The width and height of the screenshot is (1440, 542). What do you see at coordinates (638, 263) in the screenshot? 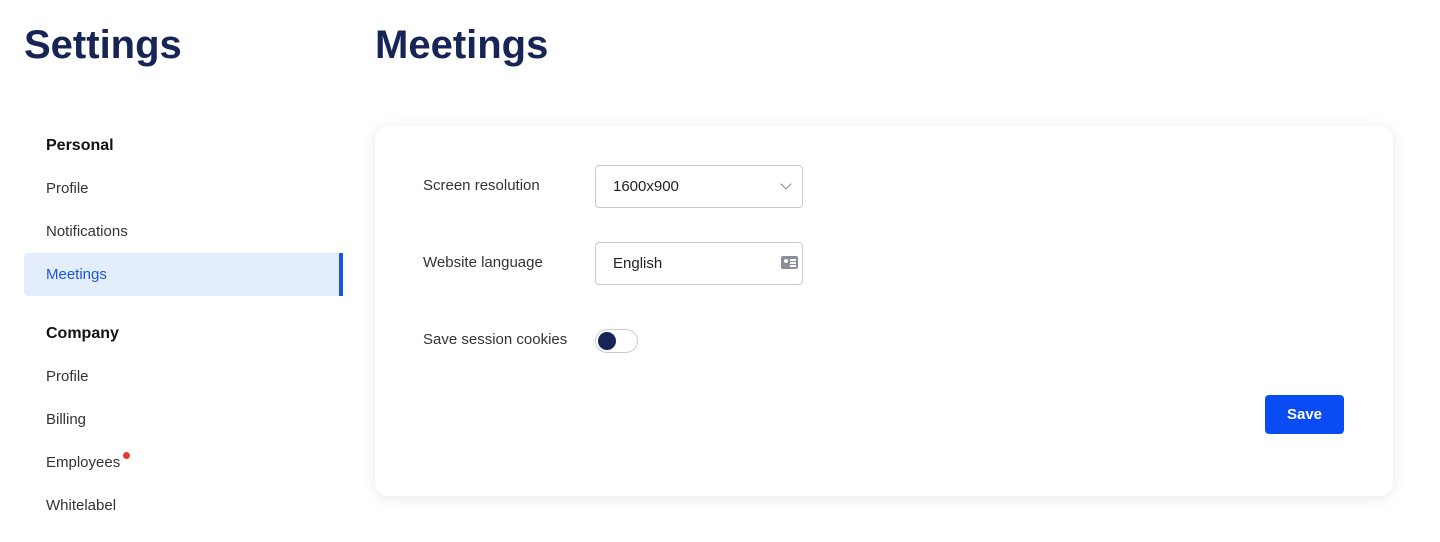
I see `website-language-value: English` at bounding box center [638, 263].